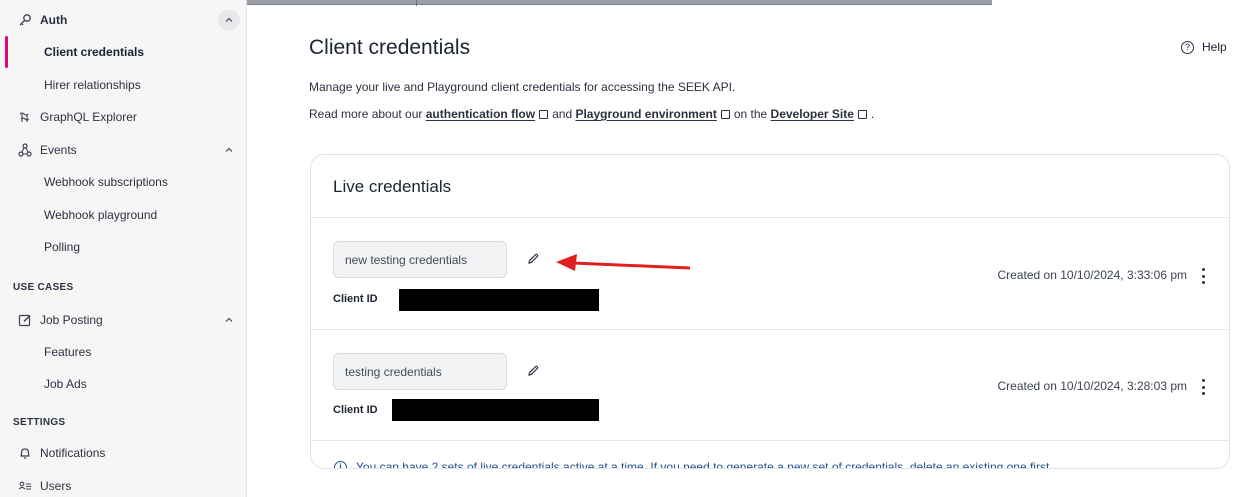 Image resolution: width=1234 pixels, height=497 pixels. I want to click on sidebar-item-label: Notifications, so click(73, 453).